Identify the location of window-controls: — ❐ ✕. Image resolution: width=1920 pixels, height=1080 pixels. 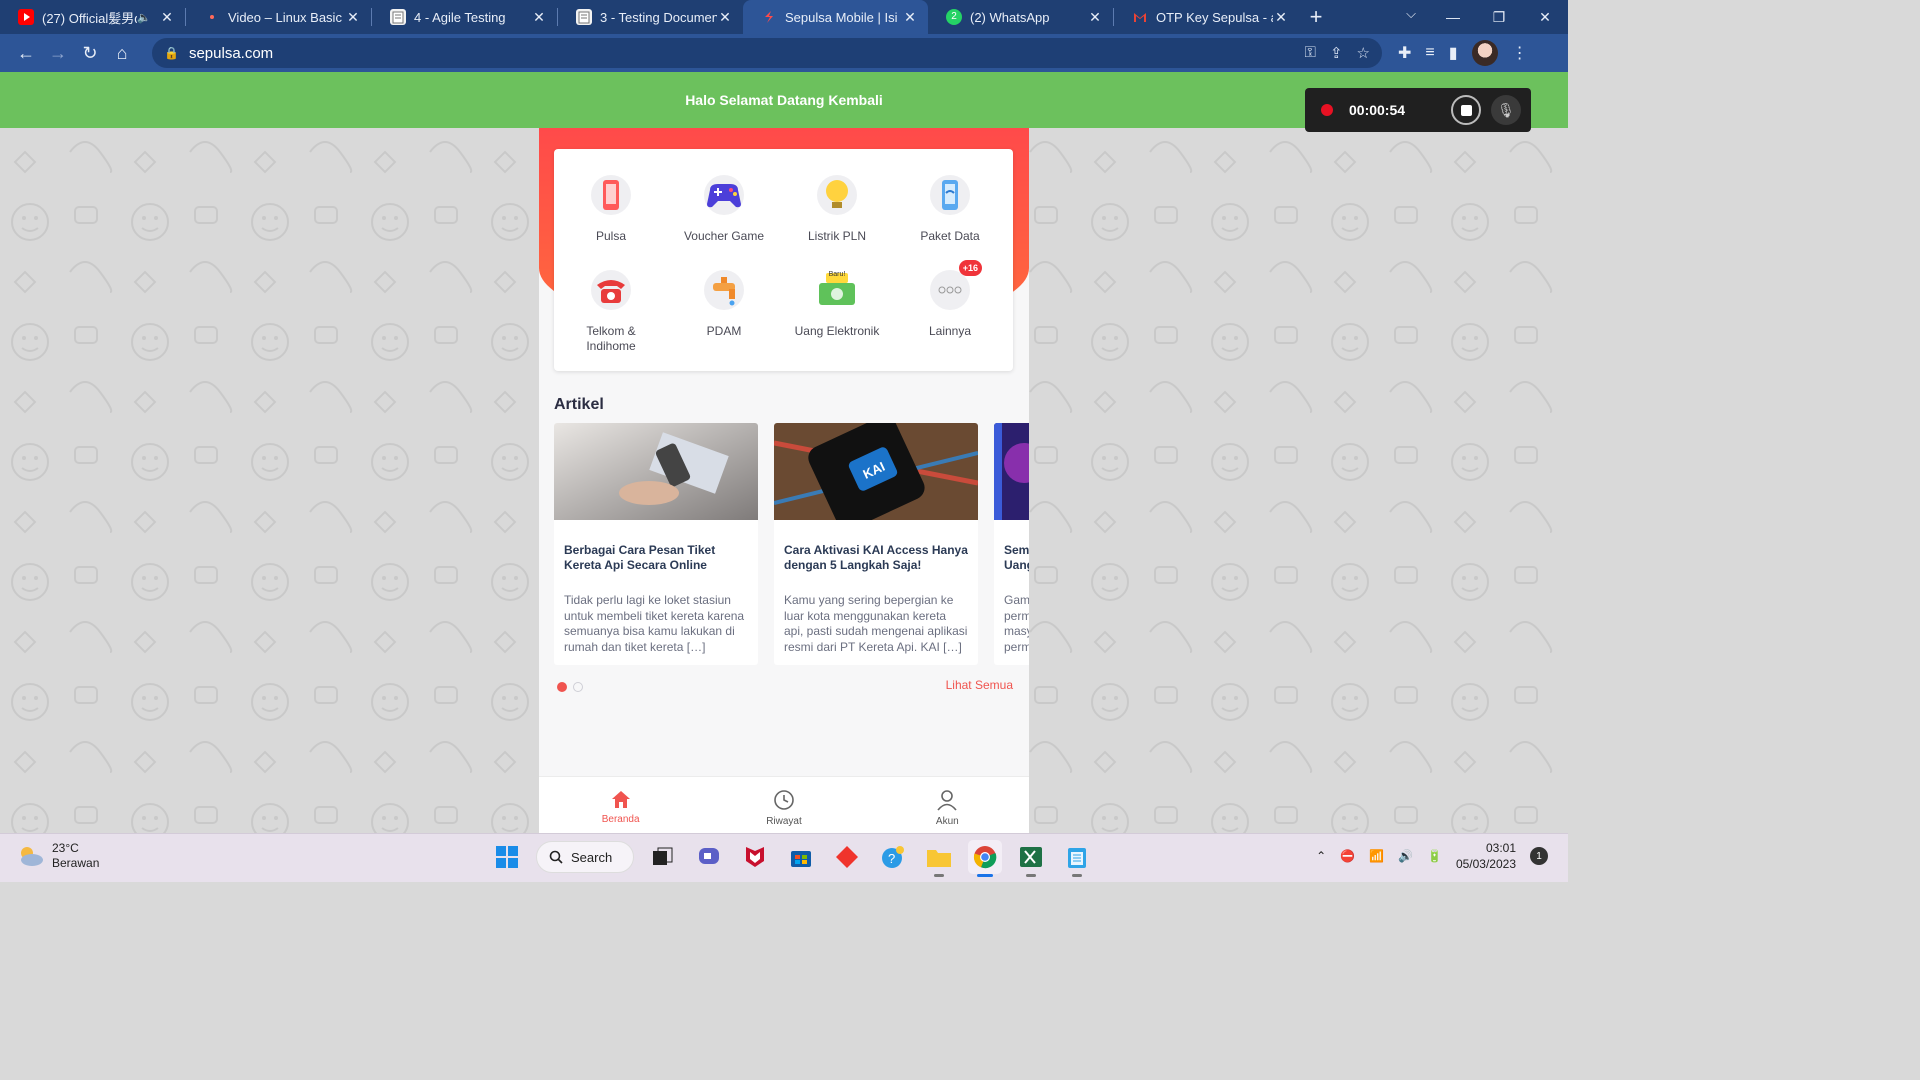
(1499, 17).